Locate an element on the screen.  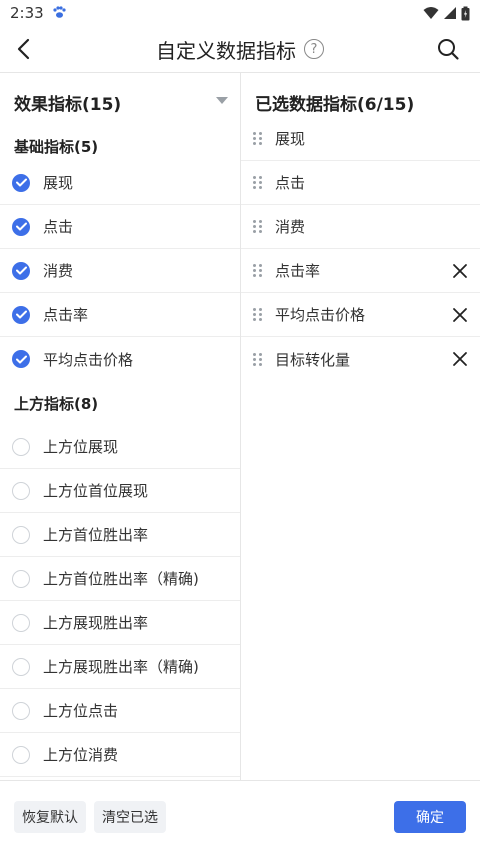
back-arrow-icon is located at coordinates (25, 49).